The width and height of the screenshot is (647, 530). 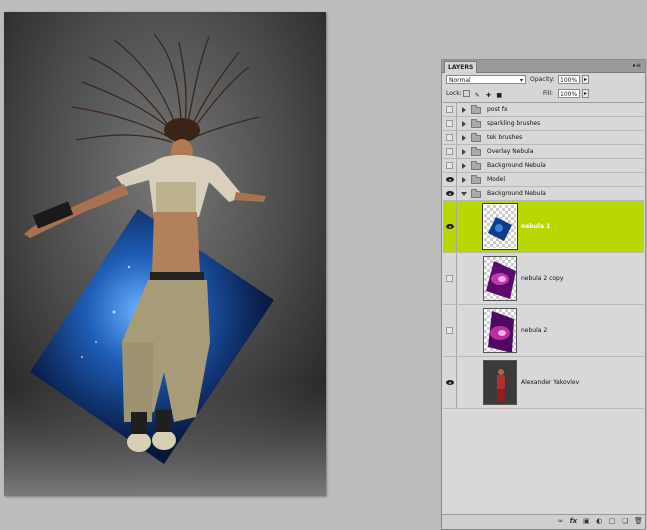 I want to click on mask-icon: ▣, so click(x=586, y=521).